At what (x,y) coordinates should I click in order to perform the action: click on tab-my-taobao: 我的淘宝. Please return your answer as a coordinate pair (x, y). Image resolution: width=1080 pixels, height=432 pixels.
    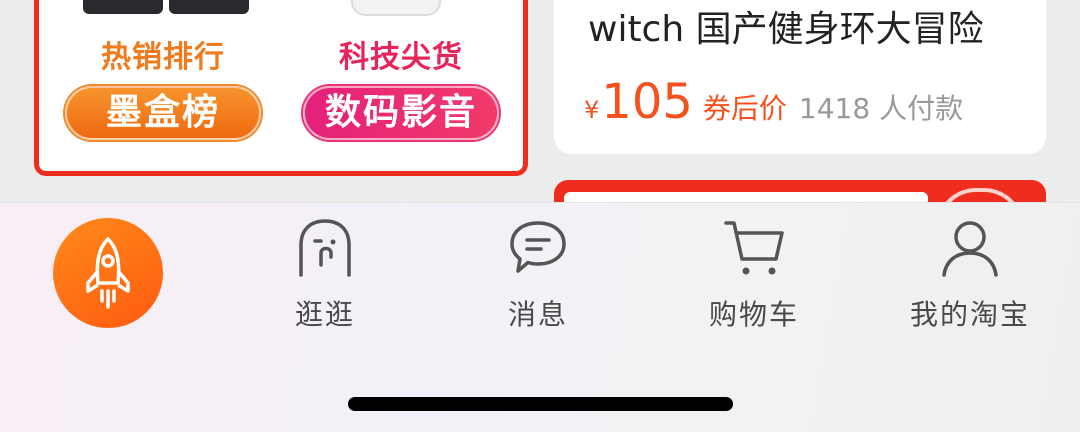
    Looking at the image, I should click on (970, 274).